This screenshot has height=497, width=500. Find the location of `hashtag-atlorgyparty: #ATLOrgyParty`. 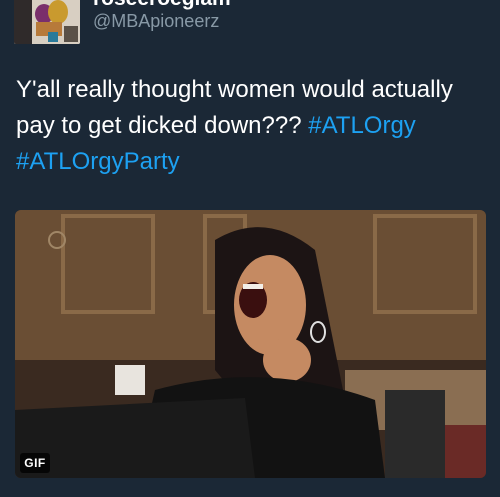

hashtag-atlorgyparty: #ATLOrgyParty is located at coordinates (98, 161).